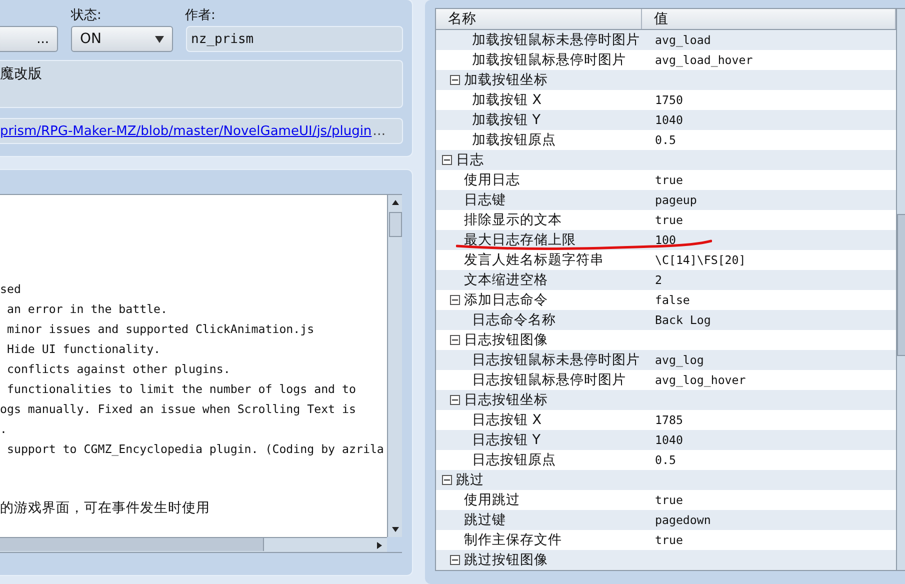 This screenshot has height=584, width=905. I want to click on horizontal-scrollbar, so click(193, 544).